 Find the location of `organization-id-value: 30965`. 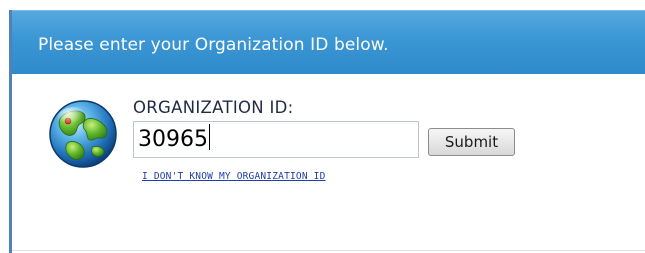

organization-id-value: 30965 is located at coordinates (173, 139).